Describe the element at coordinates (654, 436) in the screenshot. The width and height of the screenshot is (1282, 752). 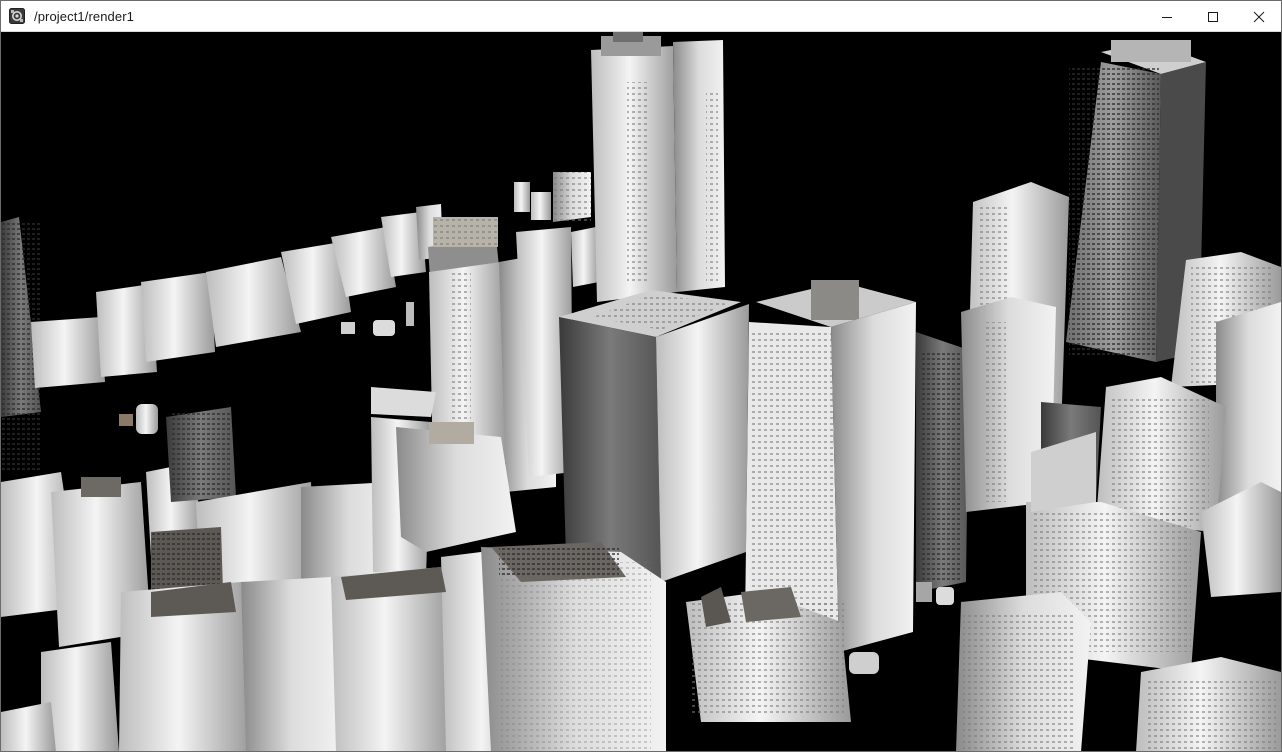
I see `center-block-building` at that location.